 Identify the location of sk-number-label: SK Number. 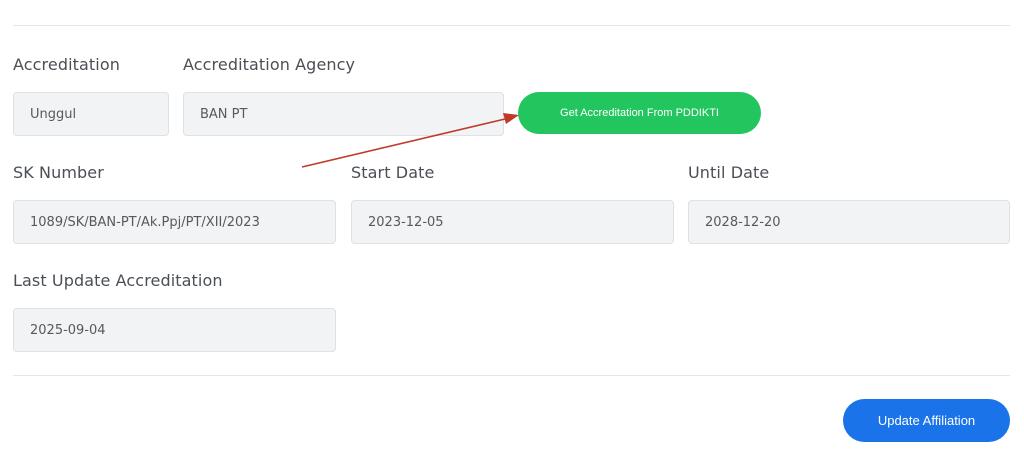
(58, 172).